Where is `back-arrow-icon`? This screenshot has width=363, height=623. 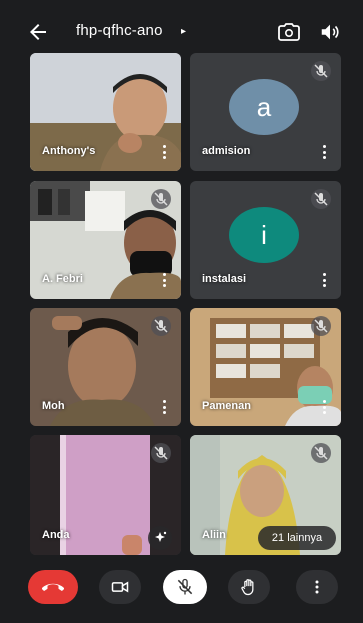
back-arrow-icon is located at coordinates (38, 32).